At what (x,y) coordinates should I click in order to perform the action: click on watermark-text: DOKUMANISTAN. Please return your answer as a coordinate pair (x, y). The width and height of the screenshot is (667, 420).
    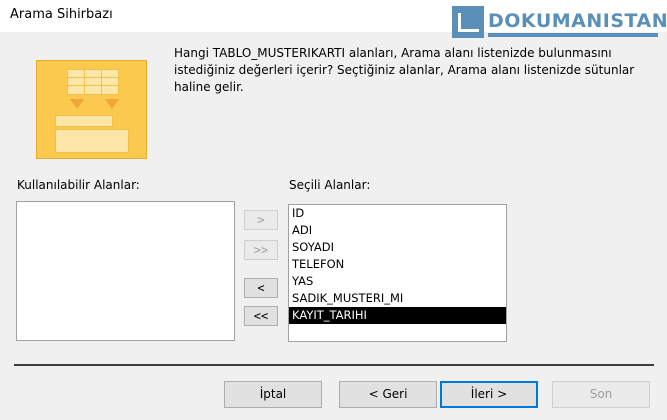
    Looking at the image, I should click on (577, 21).